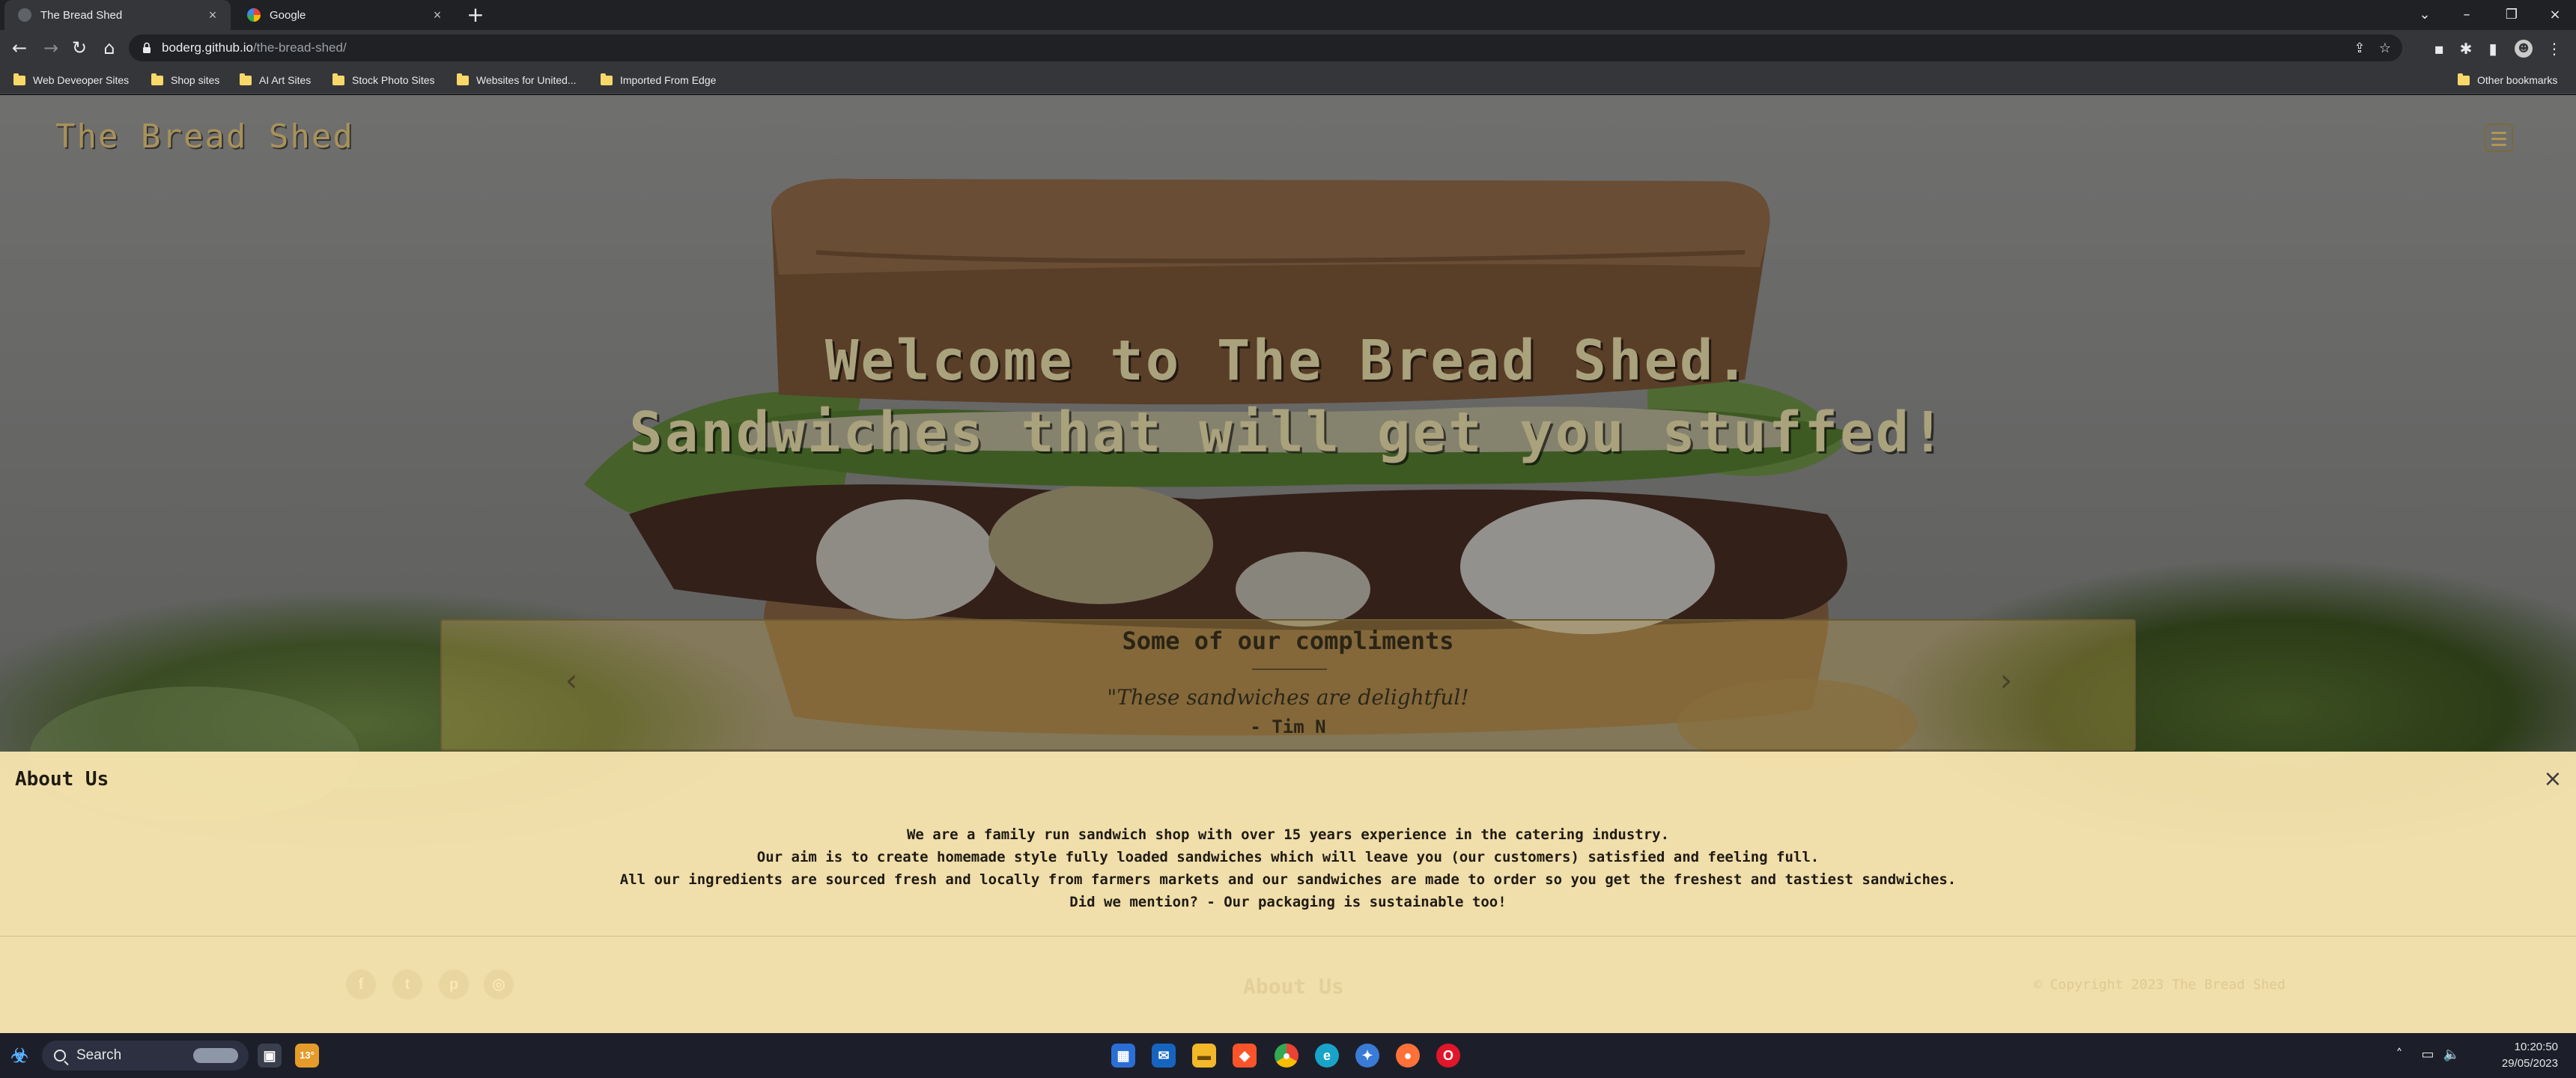  I want to click on profile-avatar: ☻, so click(2524, 49).